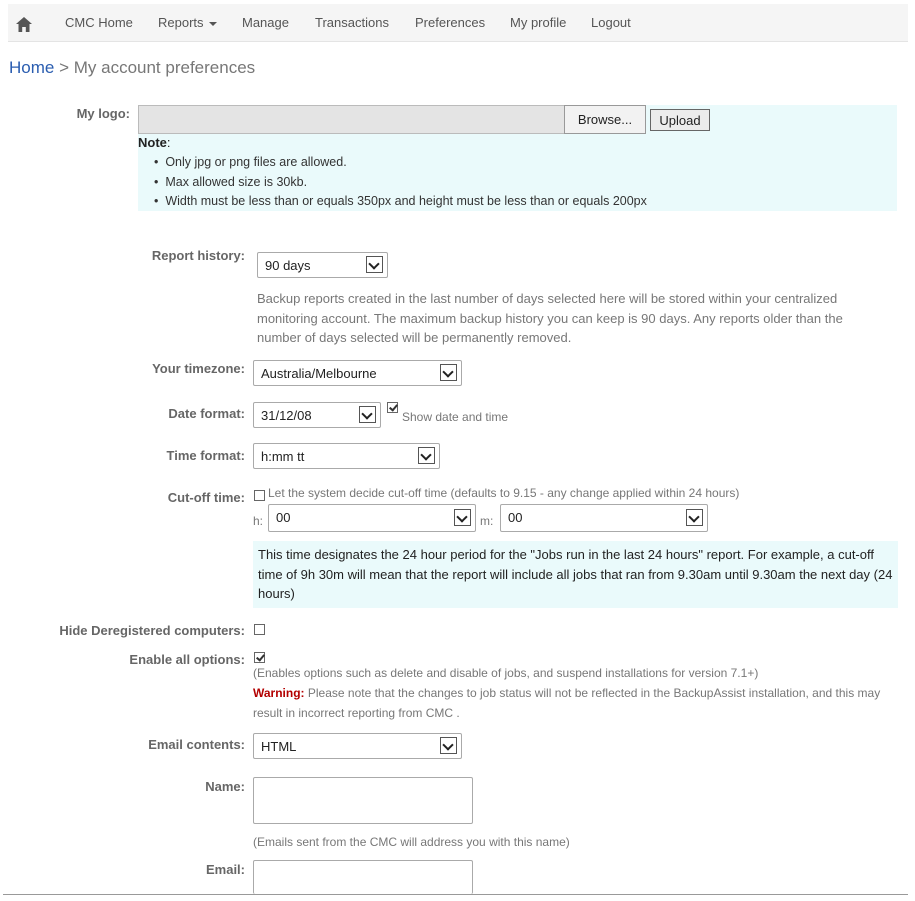 The height and width of the screenshot is (901, 915). Describe the element at coordinates (198, 255) in the screenshot. I see `report-history-label: Report history:` at that location.